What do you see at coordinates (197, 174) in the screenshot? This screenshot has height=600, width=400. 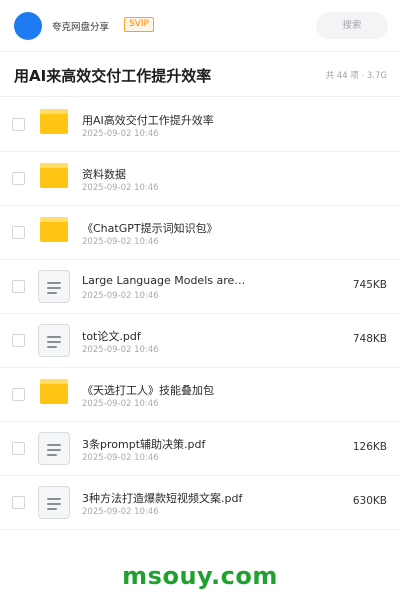 I see `file-name: 资料数据` at bounding box center [197, 174].